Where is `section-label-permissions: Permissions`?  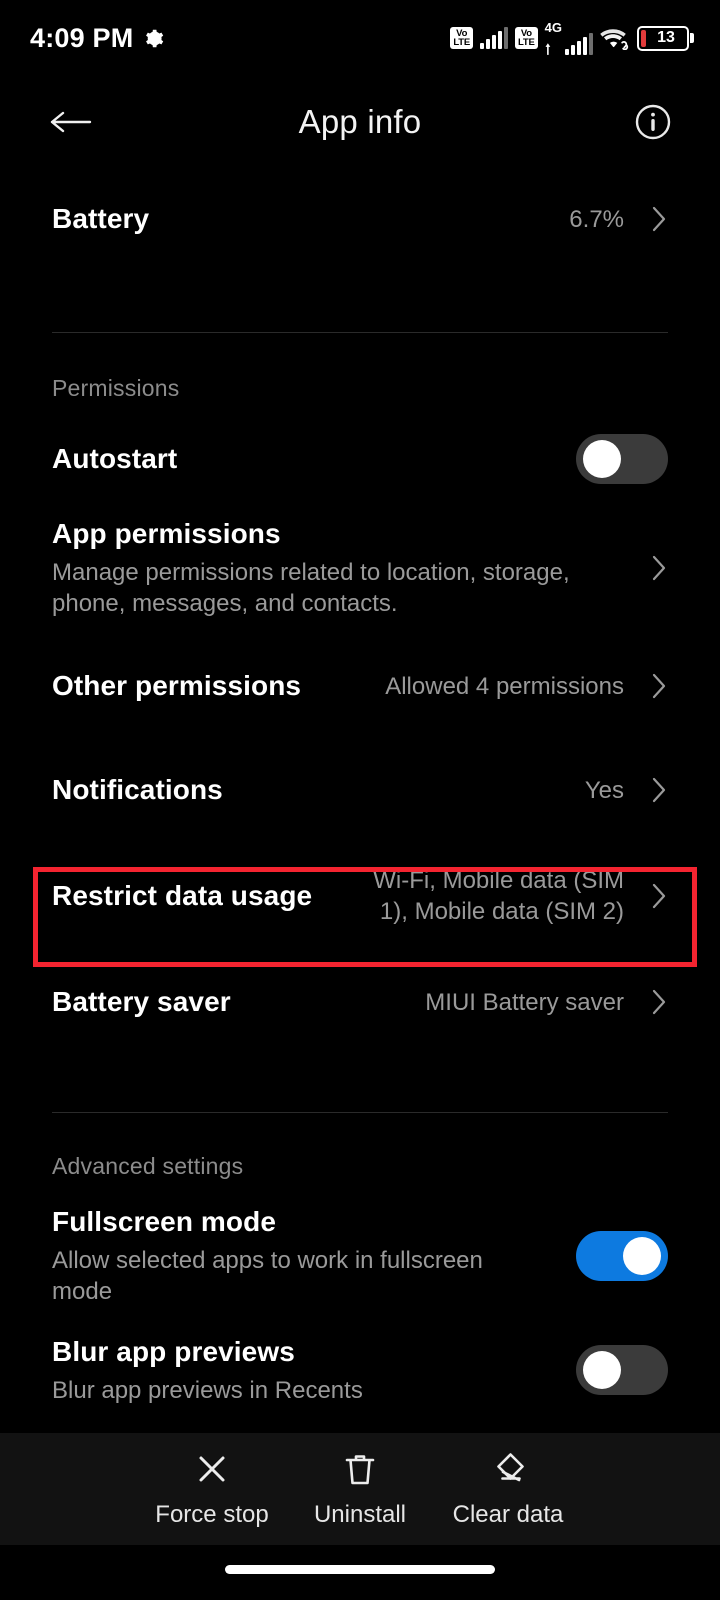 section-label-permissions: Permissions is located at coordinates (116, 388).